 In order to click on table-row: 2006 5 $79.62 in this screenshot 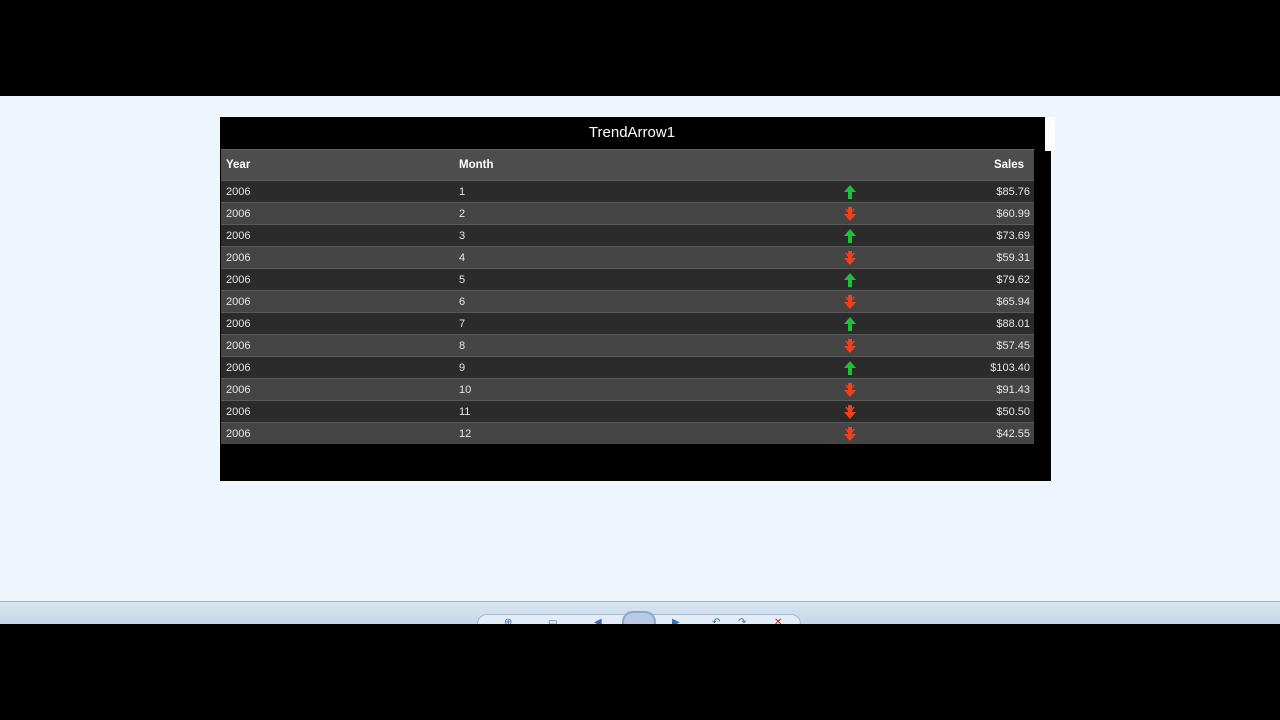, I will do `click(627, 279)`.